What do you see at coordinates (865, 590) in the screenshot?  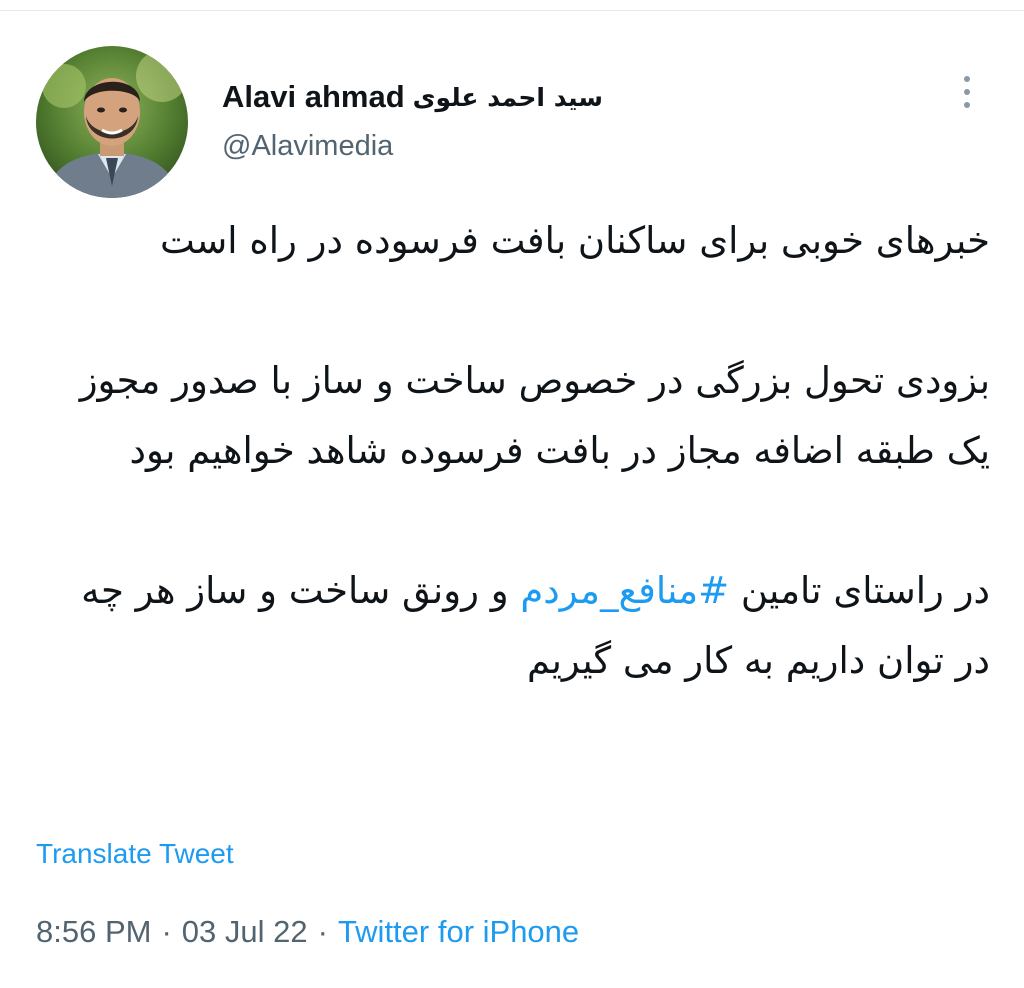 I see `tweet-paragraph-3-start: در راستای تامین` at bounding box center [865, 590].